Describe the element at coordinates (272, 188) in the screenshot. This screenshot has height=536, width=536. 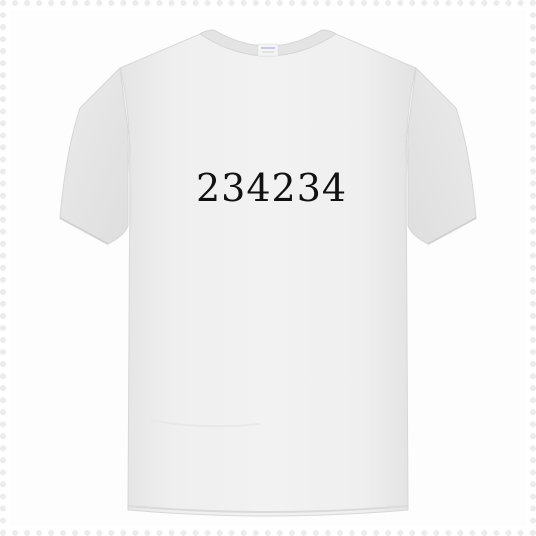
I see `shirt-print-text: 234234` at that location.